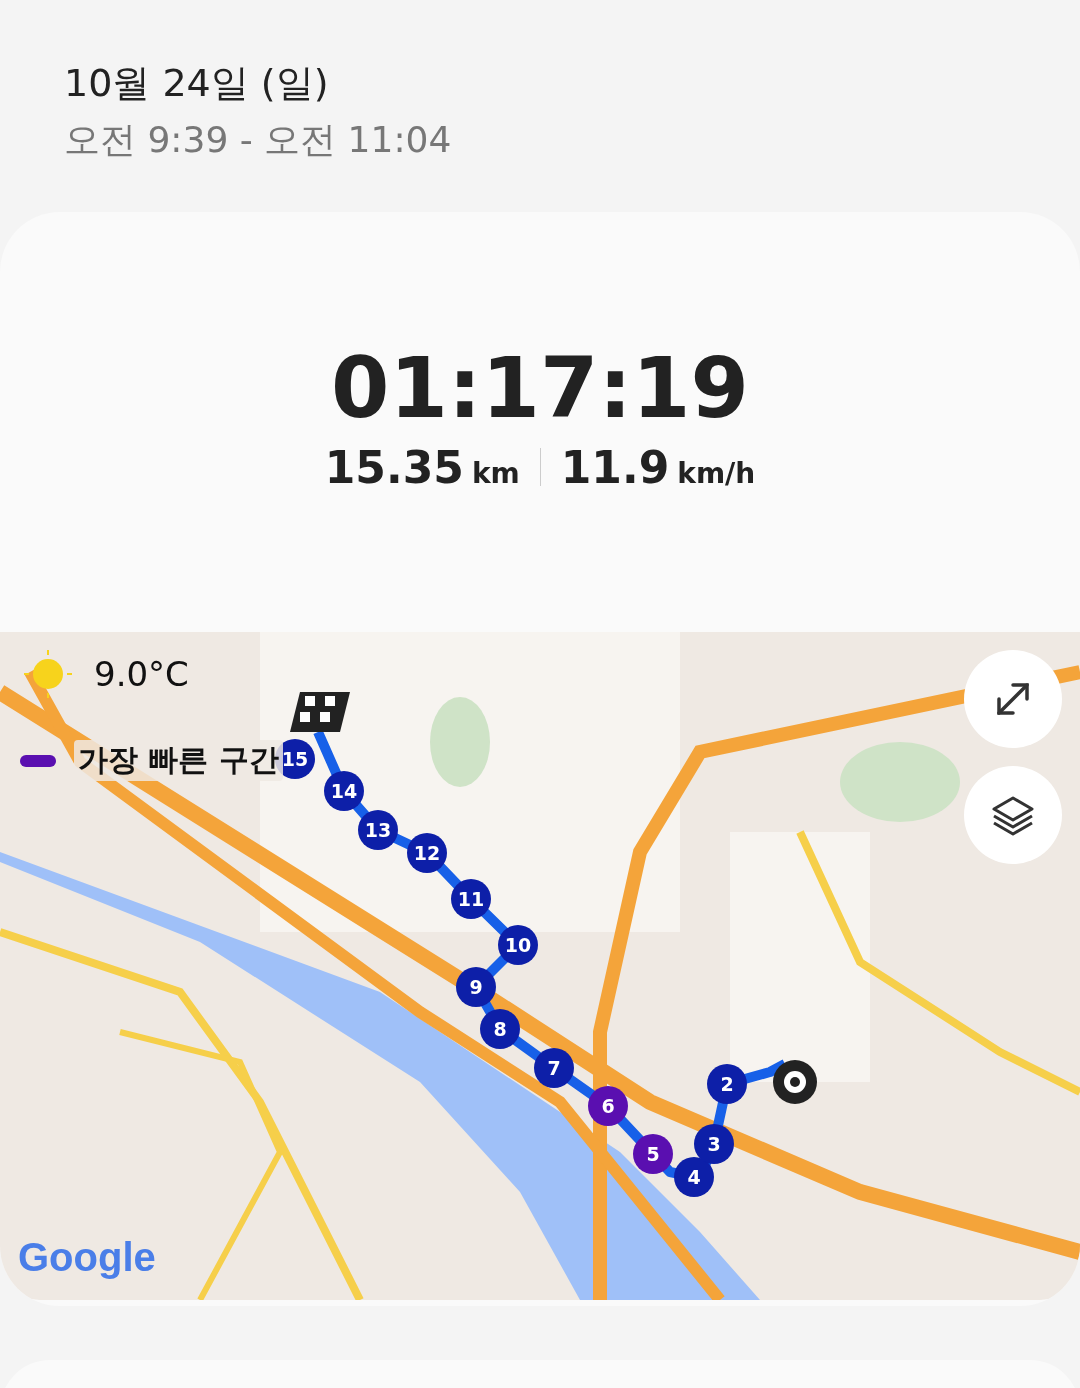 Image resolution: width=1080 pixels, height=1388 pixels. I want to click on date-text: 10월 24일 (일), so click(197, 83).